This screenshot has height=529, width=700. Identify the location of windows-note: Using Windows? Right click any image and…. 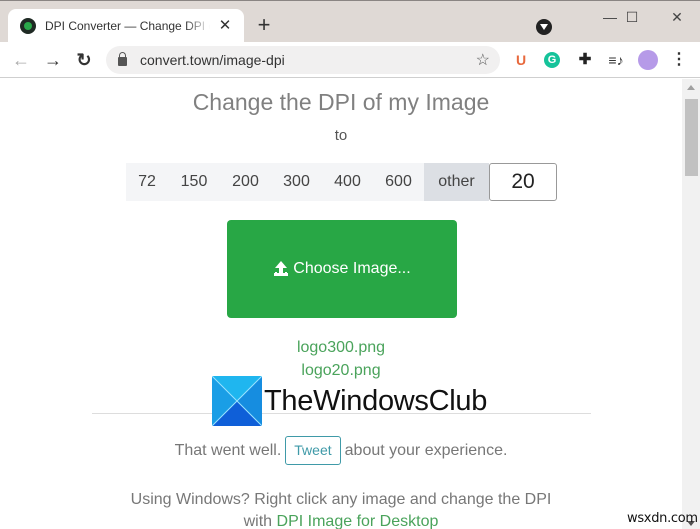
(341, 509).